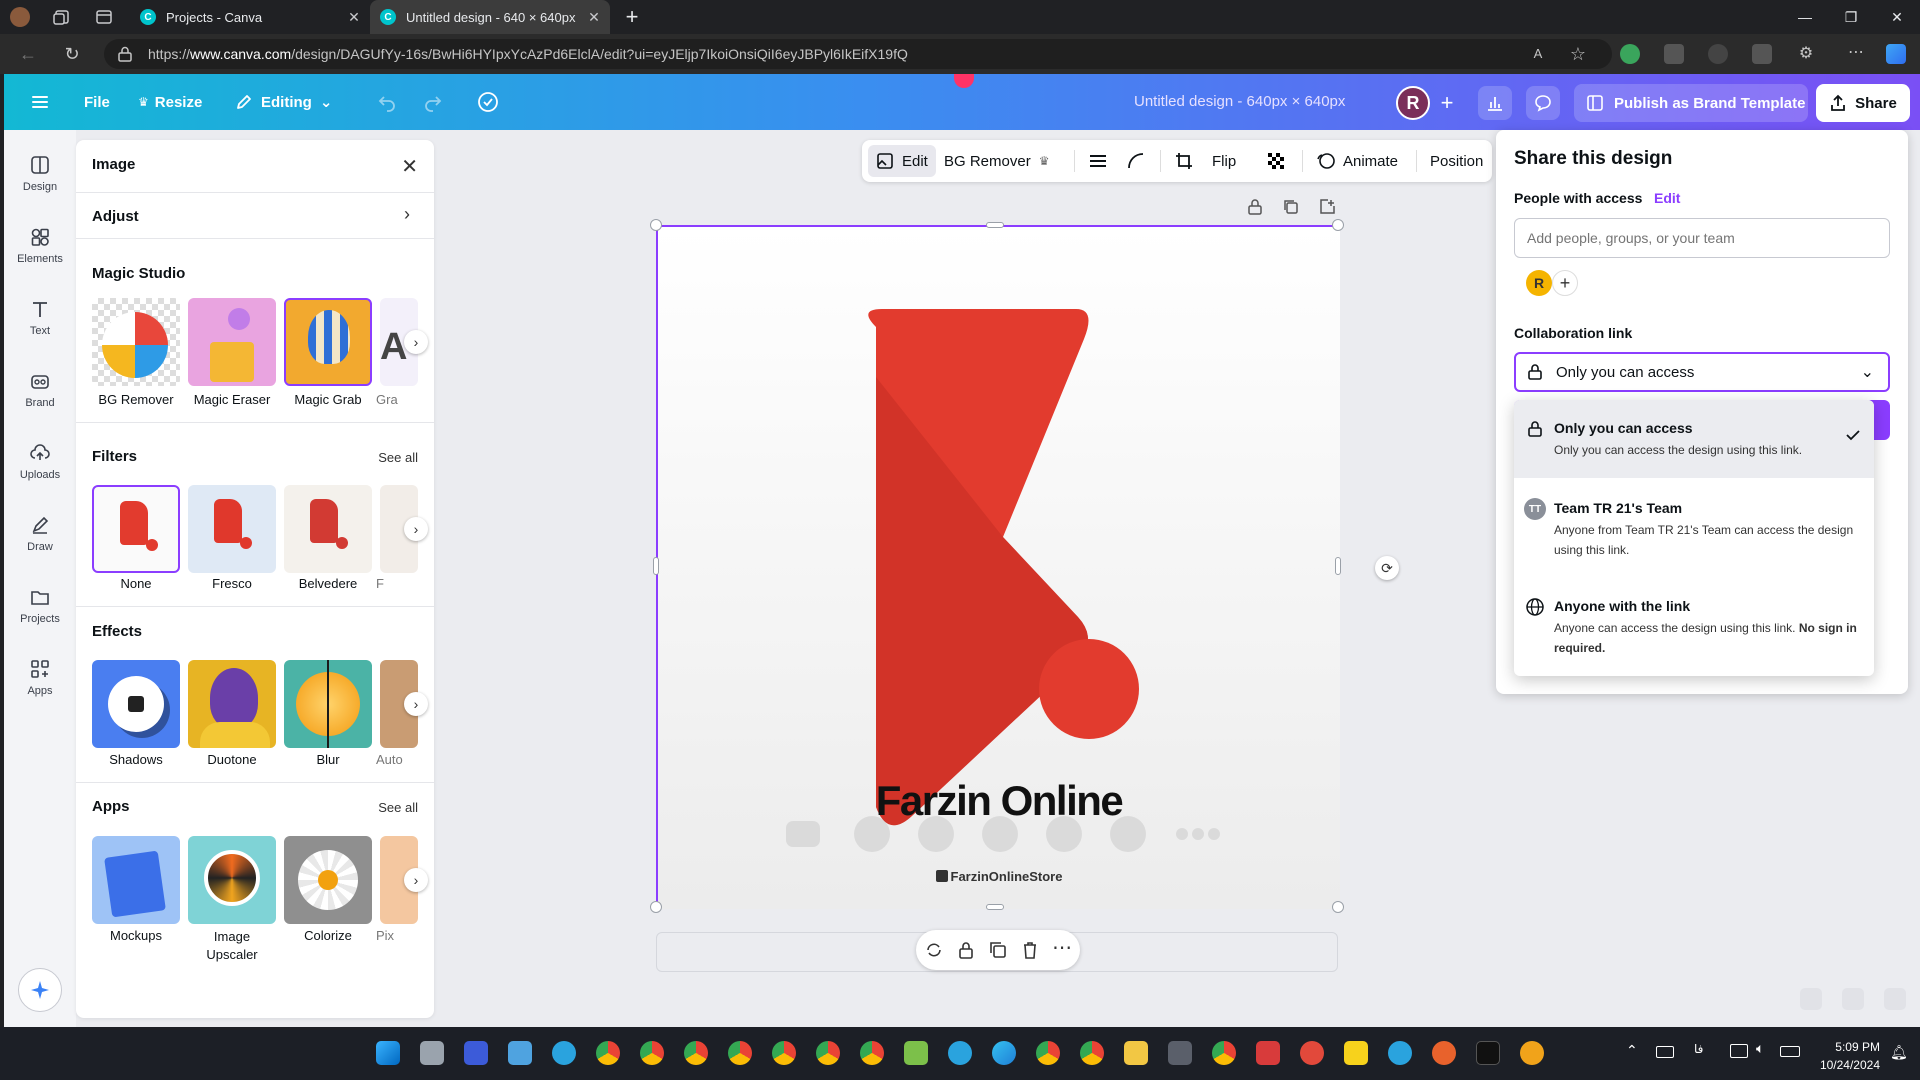 This screenshot has height=1080, width=1920. I want to click on more-options-icon: ⋯, so click(1062, 950).